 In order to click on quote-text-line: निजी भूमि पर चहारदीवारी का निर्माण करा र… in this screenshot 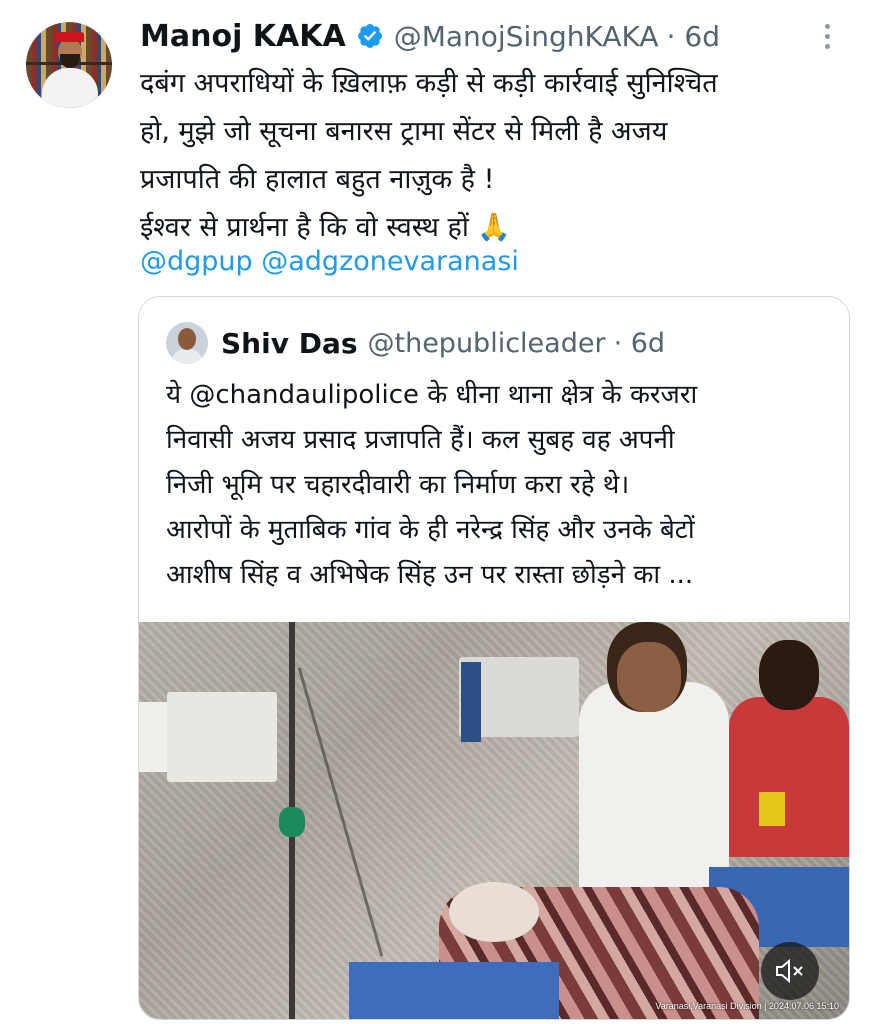, I will do `click(398, 485)`.